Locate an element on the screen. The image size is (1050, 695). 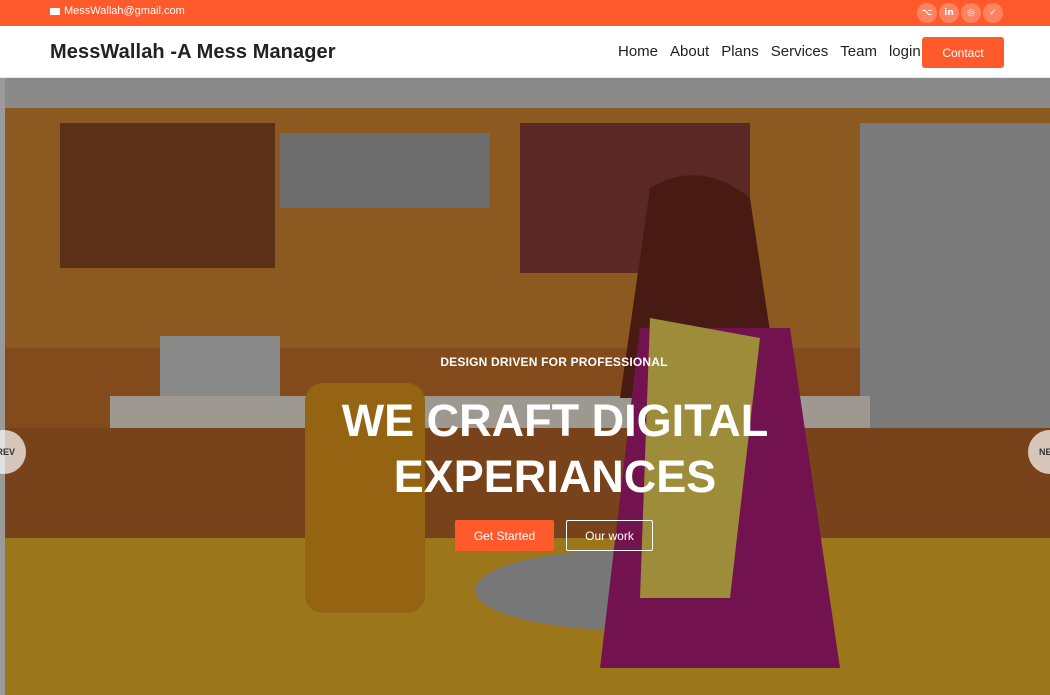
nav-team: Team is located at coordinates (858, 51).